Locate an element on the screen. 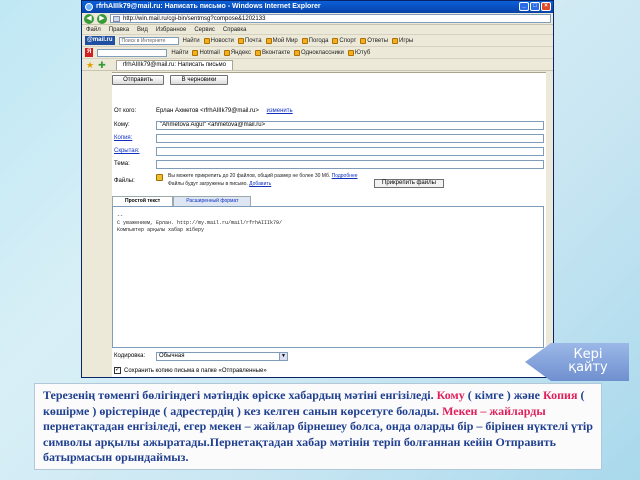 This screenshot has height=480, width=640. toolbar-item-label: Погода is located at coordinates (318, 40).